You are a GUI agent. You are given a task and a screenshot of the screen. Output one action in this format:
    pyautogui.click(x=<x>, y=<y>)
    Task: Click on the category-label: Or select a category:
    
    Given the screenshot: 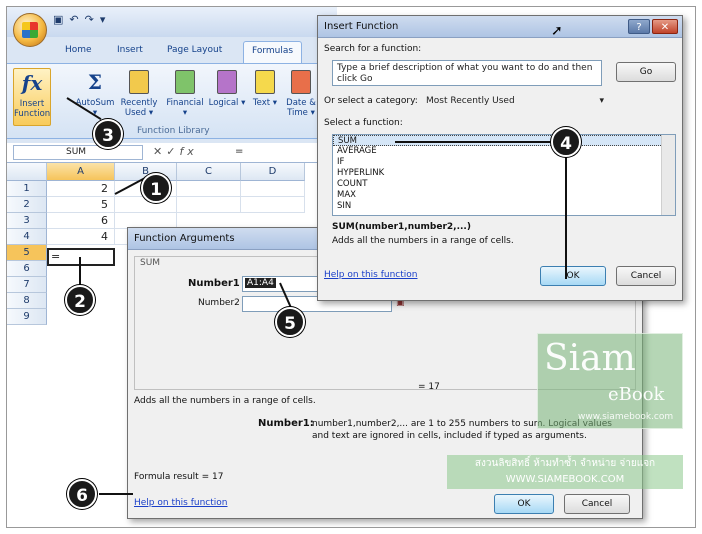 What is the action you would take?
    pyautogui.click(x=371, y=101)
    